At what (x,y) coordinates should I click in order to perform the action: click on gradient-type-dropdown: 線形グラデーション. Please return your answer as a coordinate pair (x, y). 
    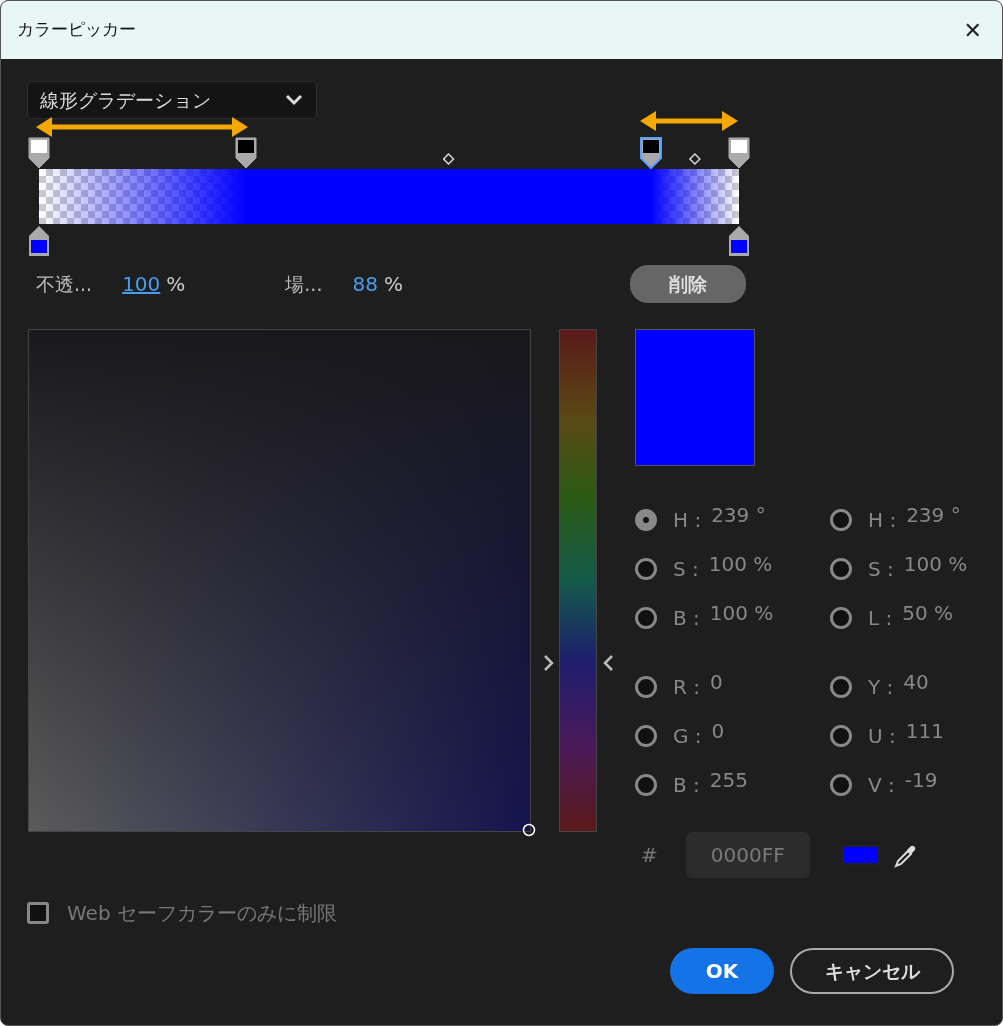
    Looking at the image, I should click on (172, 100).